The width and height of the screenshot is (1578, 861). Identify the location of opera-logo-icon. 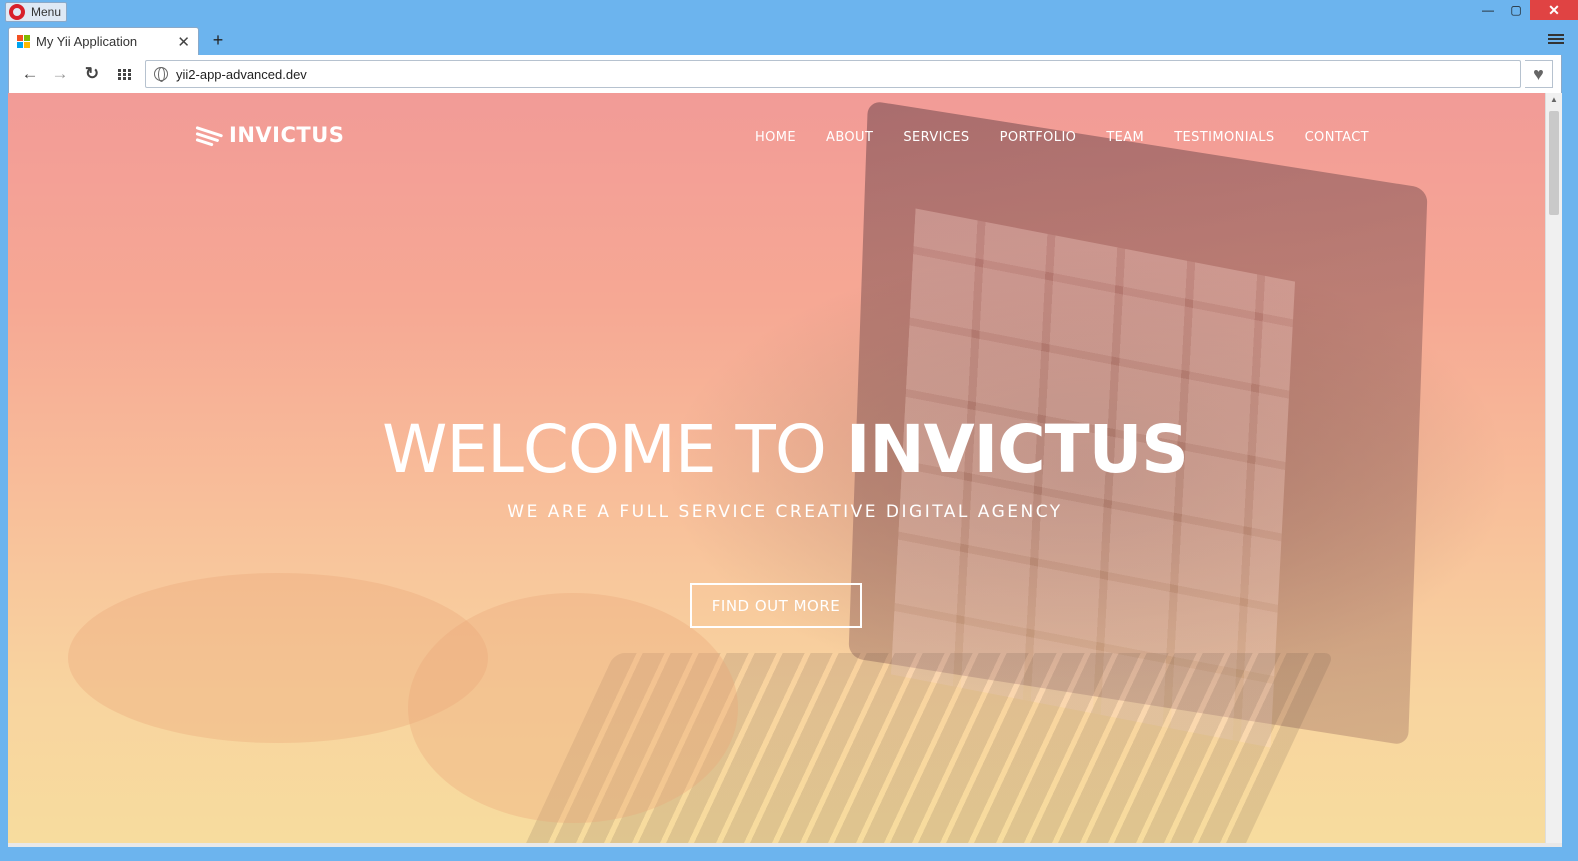
(17, 12).